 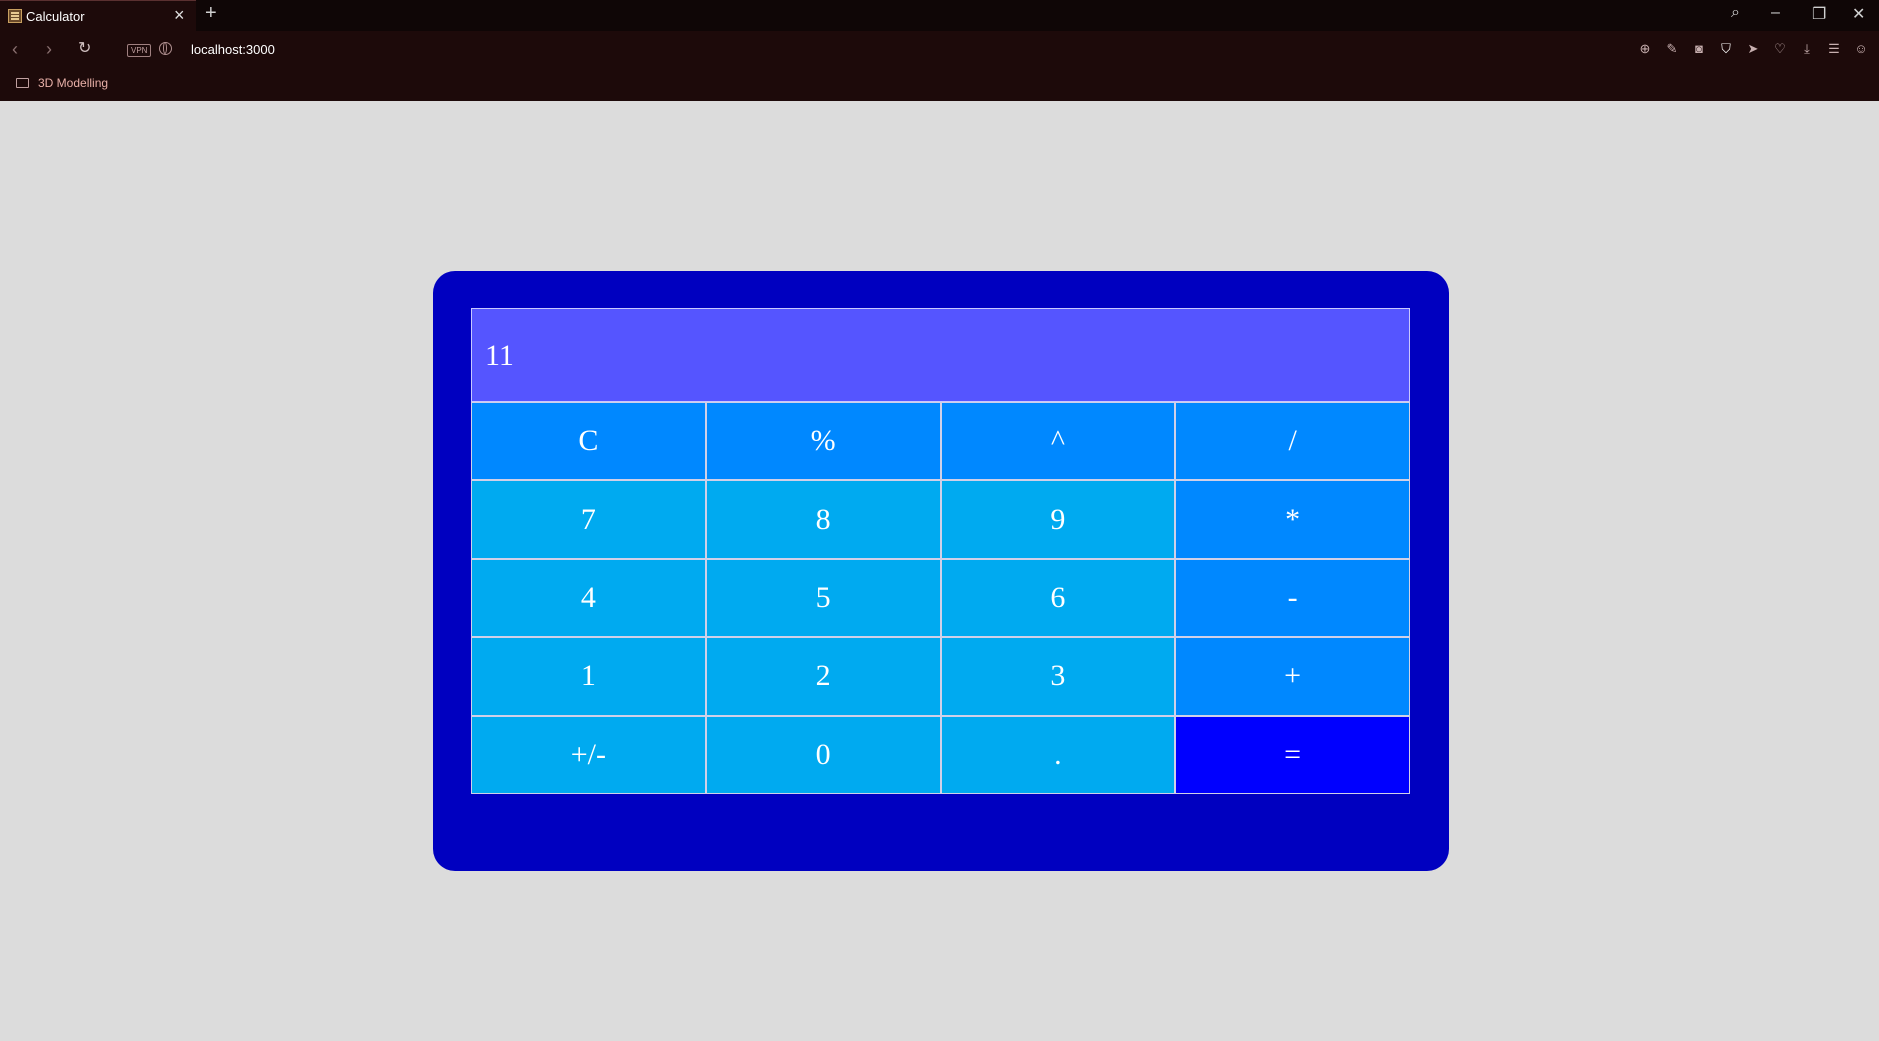 I want to click on key-button: +/-, so click(x=588, y=754).